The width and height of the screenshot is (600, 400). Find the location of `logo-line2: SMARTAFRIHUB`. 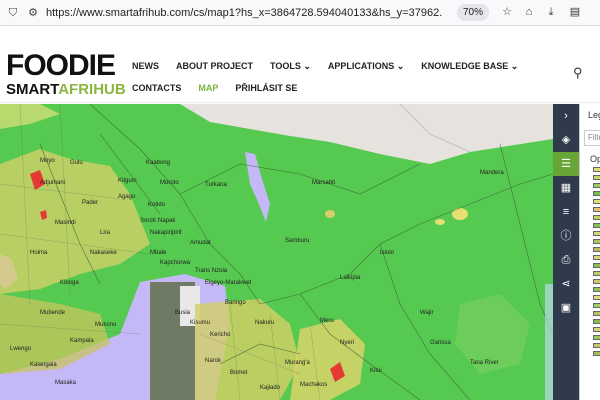

logo-line2: SMARTAFRIHUB is located at coordinates (66, 89).